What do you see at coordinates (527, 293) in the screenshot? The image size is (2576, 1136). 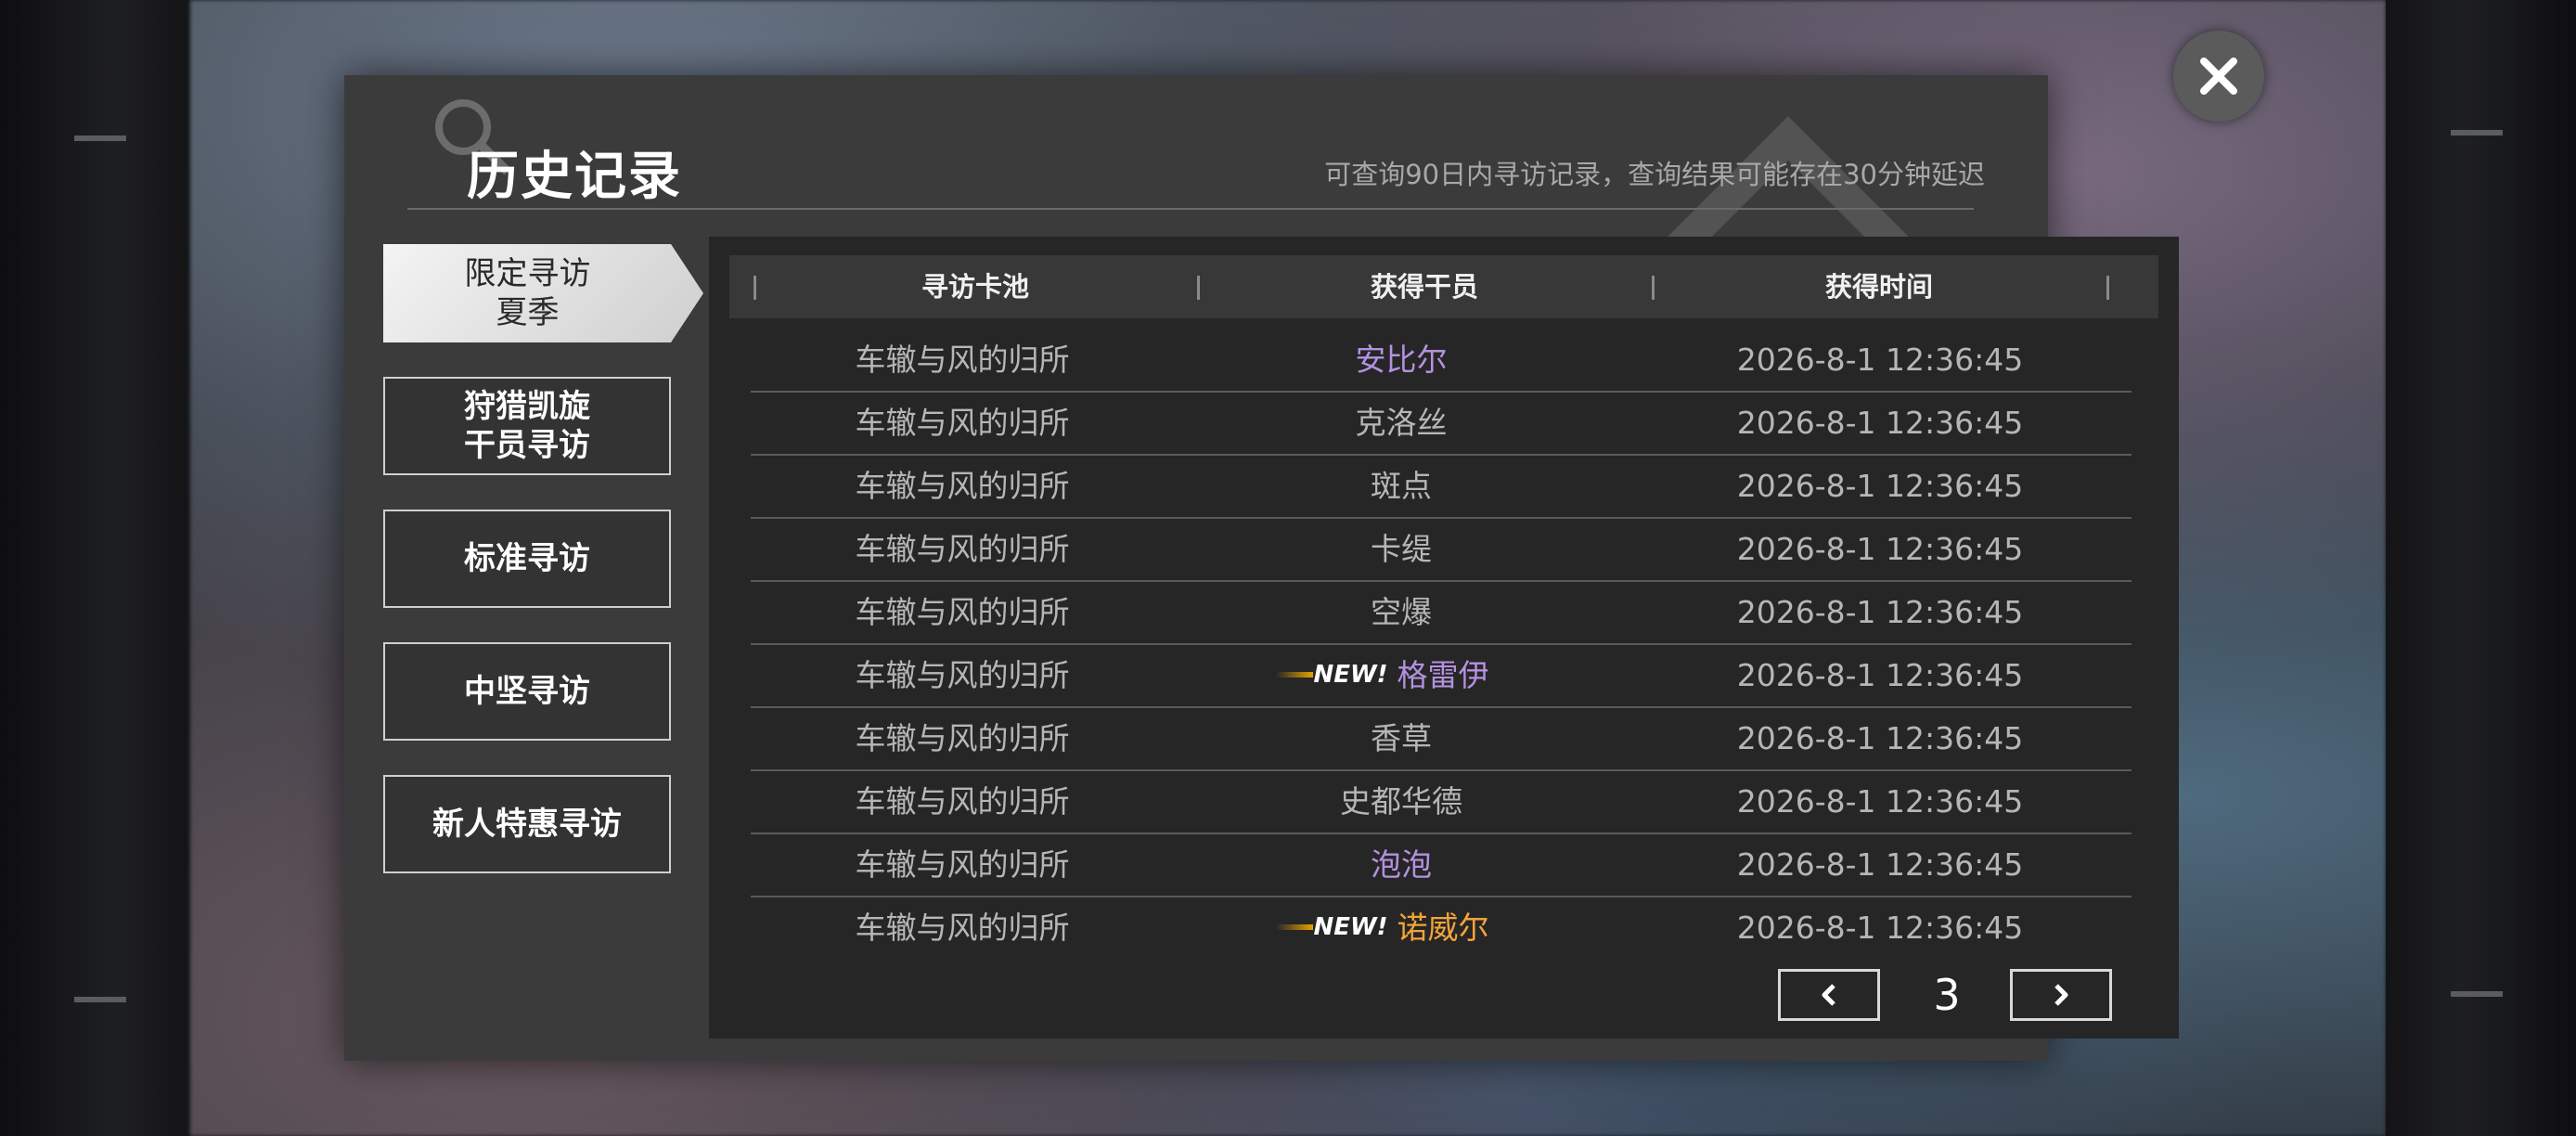 I see `tab-label: 限定寻访 夏季` at bounding box center [527, 293].